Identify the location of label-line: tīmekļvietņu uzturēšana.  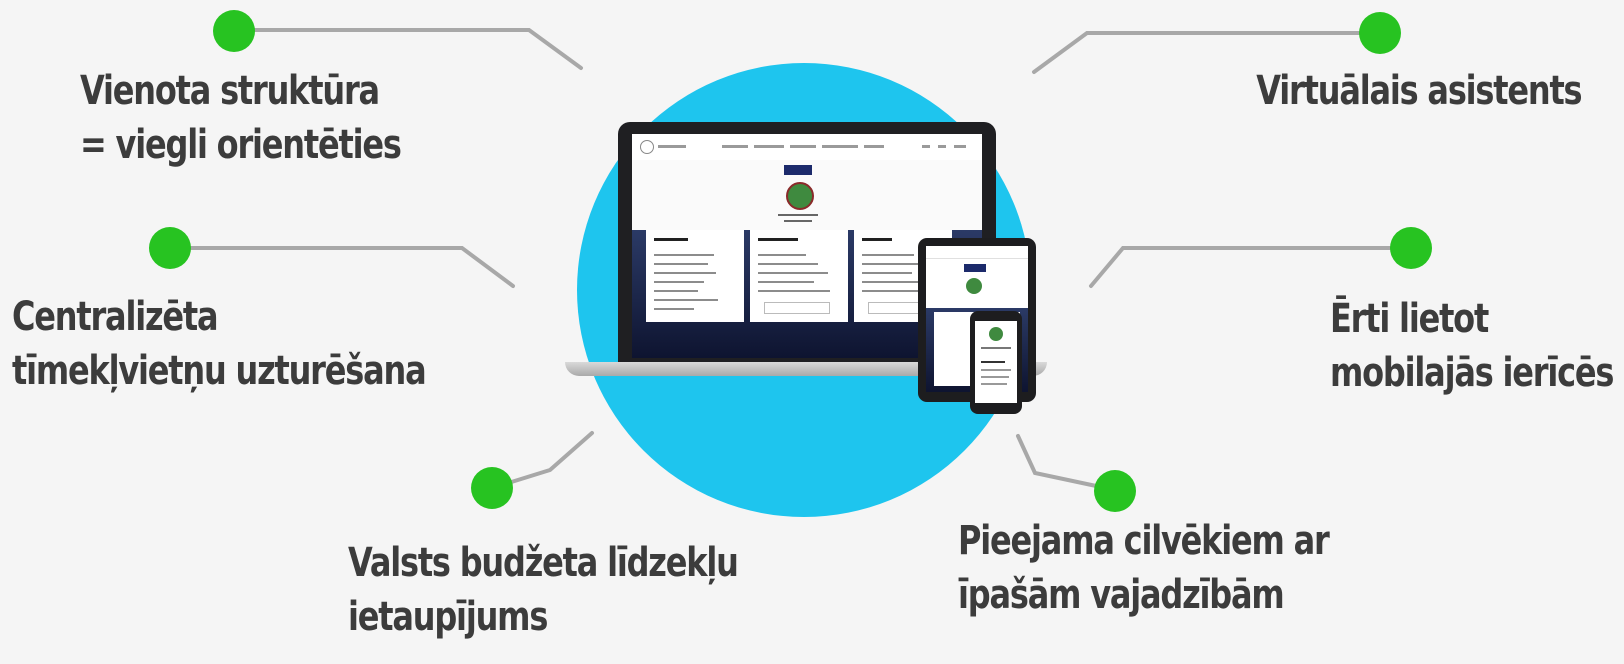
(219, 371).